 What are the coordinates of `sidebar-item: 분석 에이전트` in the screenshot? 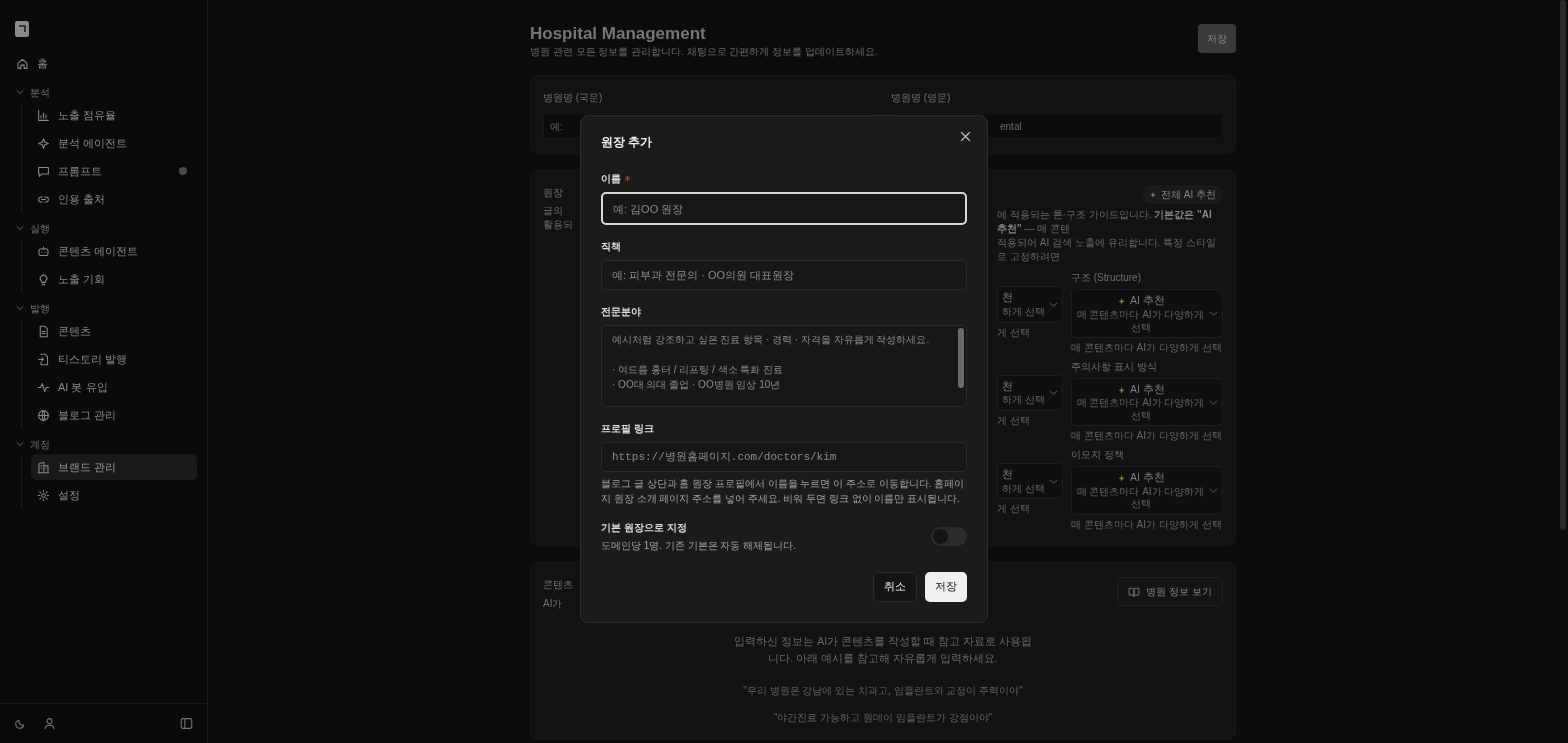 It's located at (114, 143).